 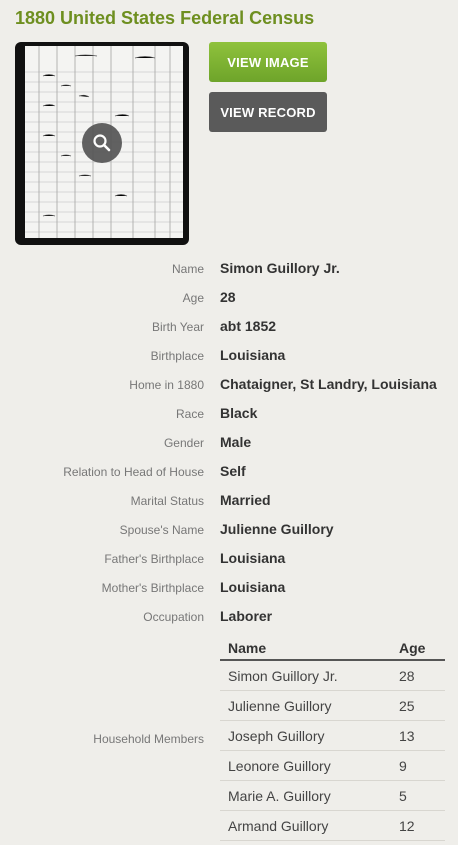 I want to click on member-name: Joseph Guillory, so click(x=276, y=736).